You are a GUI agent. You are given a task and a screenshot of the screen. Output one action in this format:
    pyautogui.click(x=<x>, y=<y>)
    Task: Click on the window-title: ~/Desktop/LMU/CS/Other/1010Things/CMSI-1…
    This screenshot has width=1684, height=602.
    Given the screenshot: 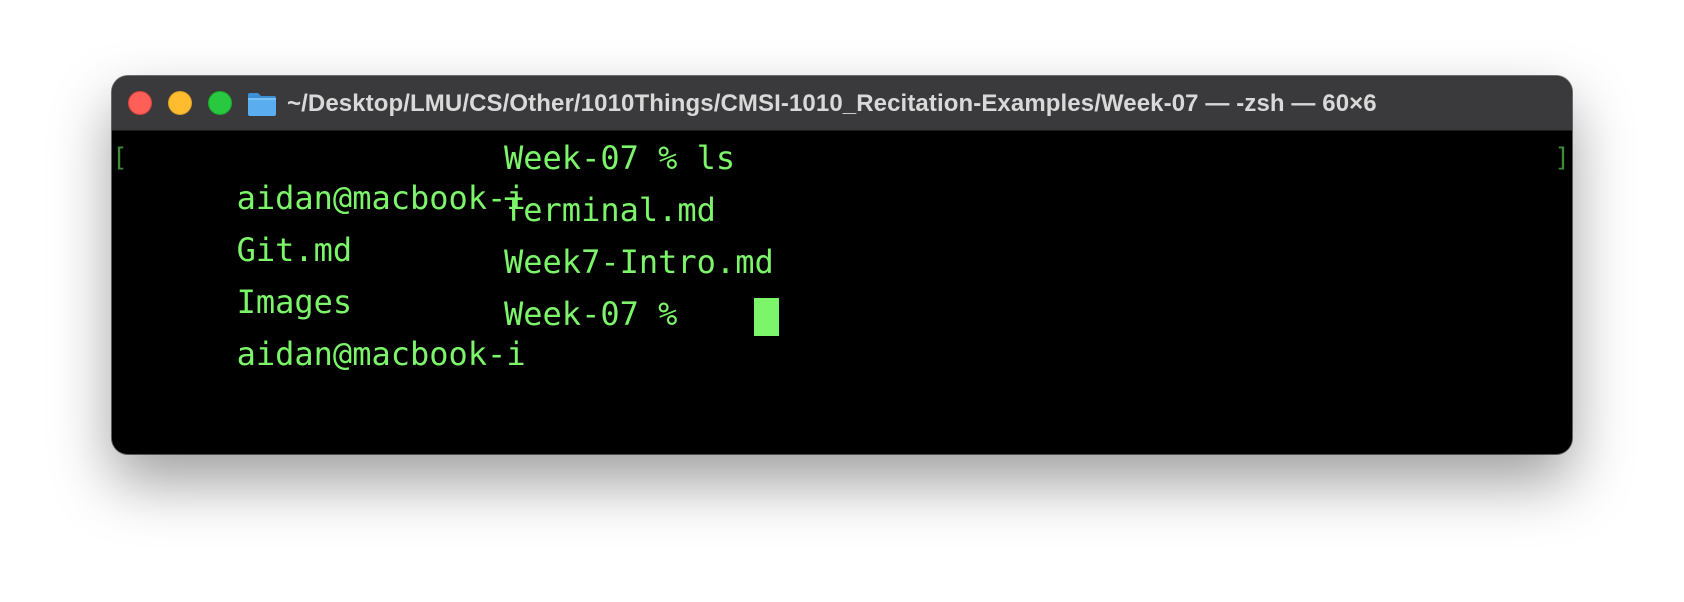 What is the action you would take?
    pyautogui.click(x=812, y=103)
    